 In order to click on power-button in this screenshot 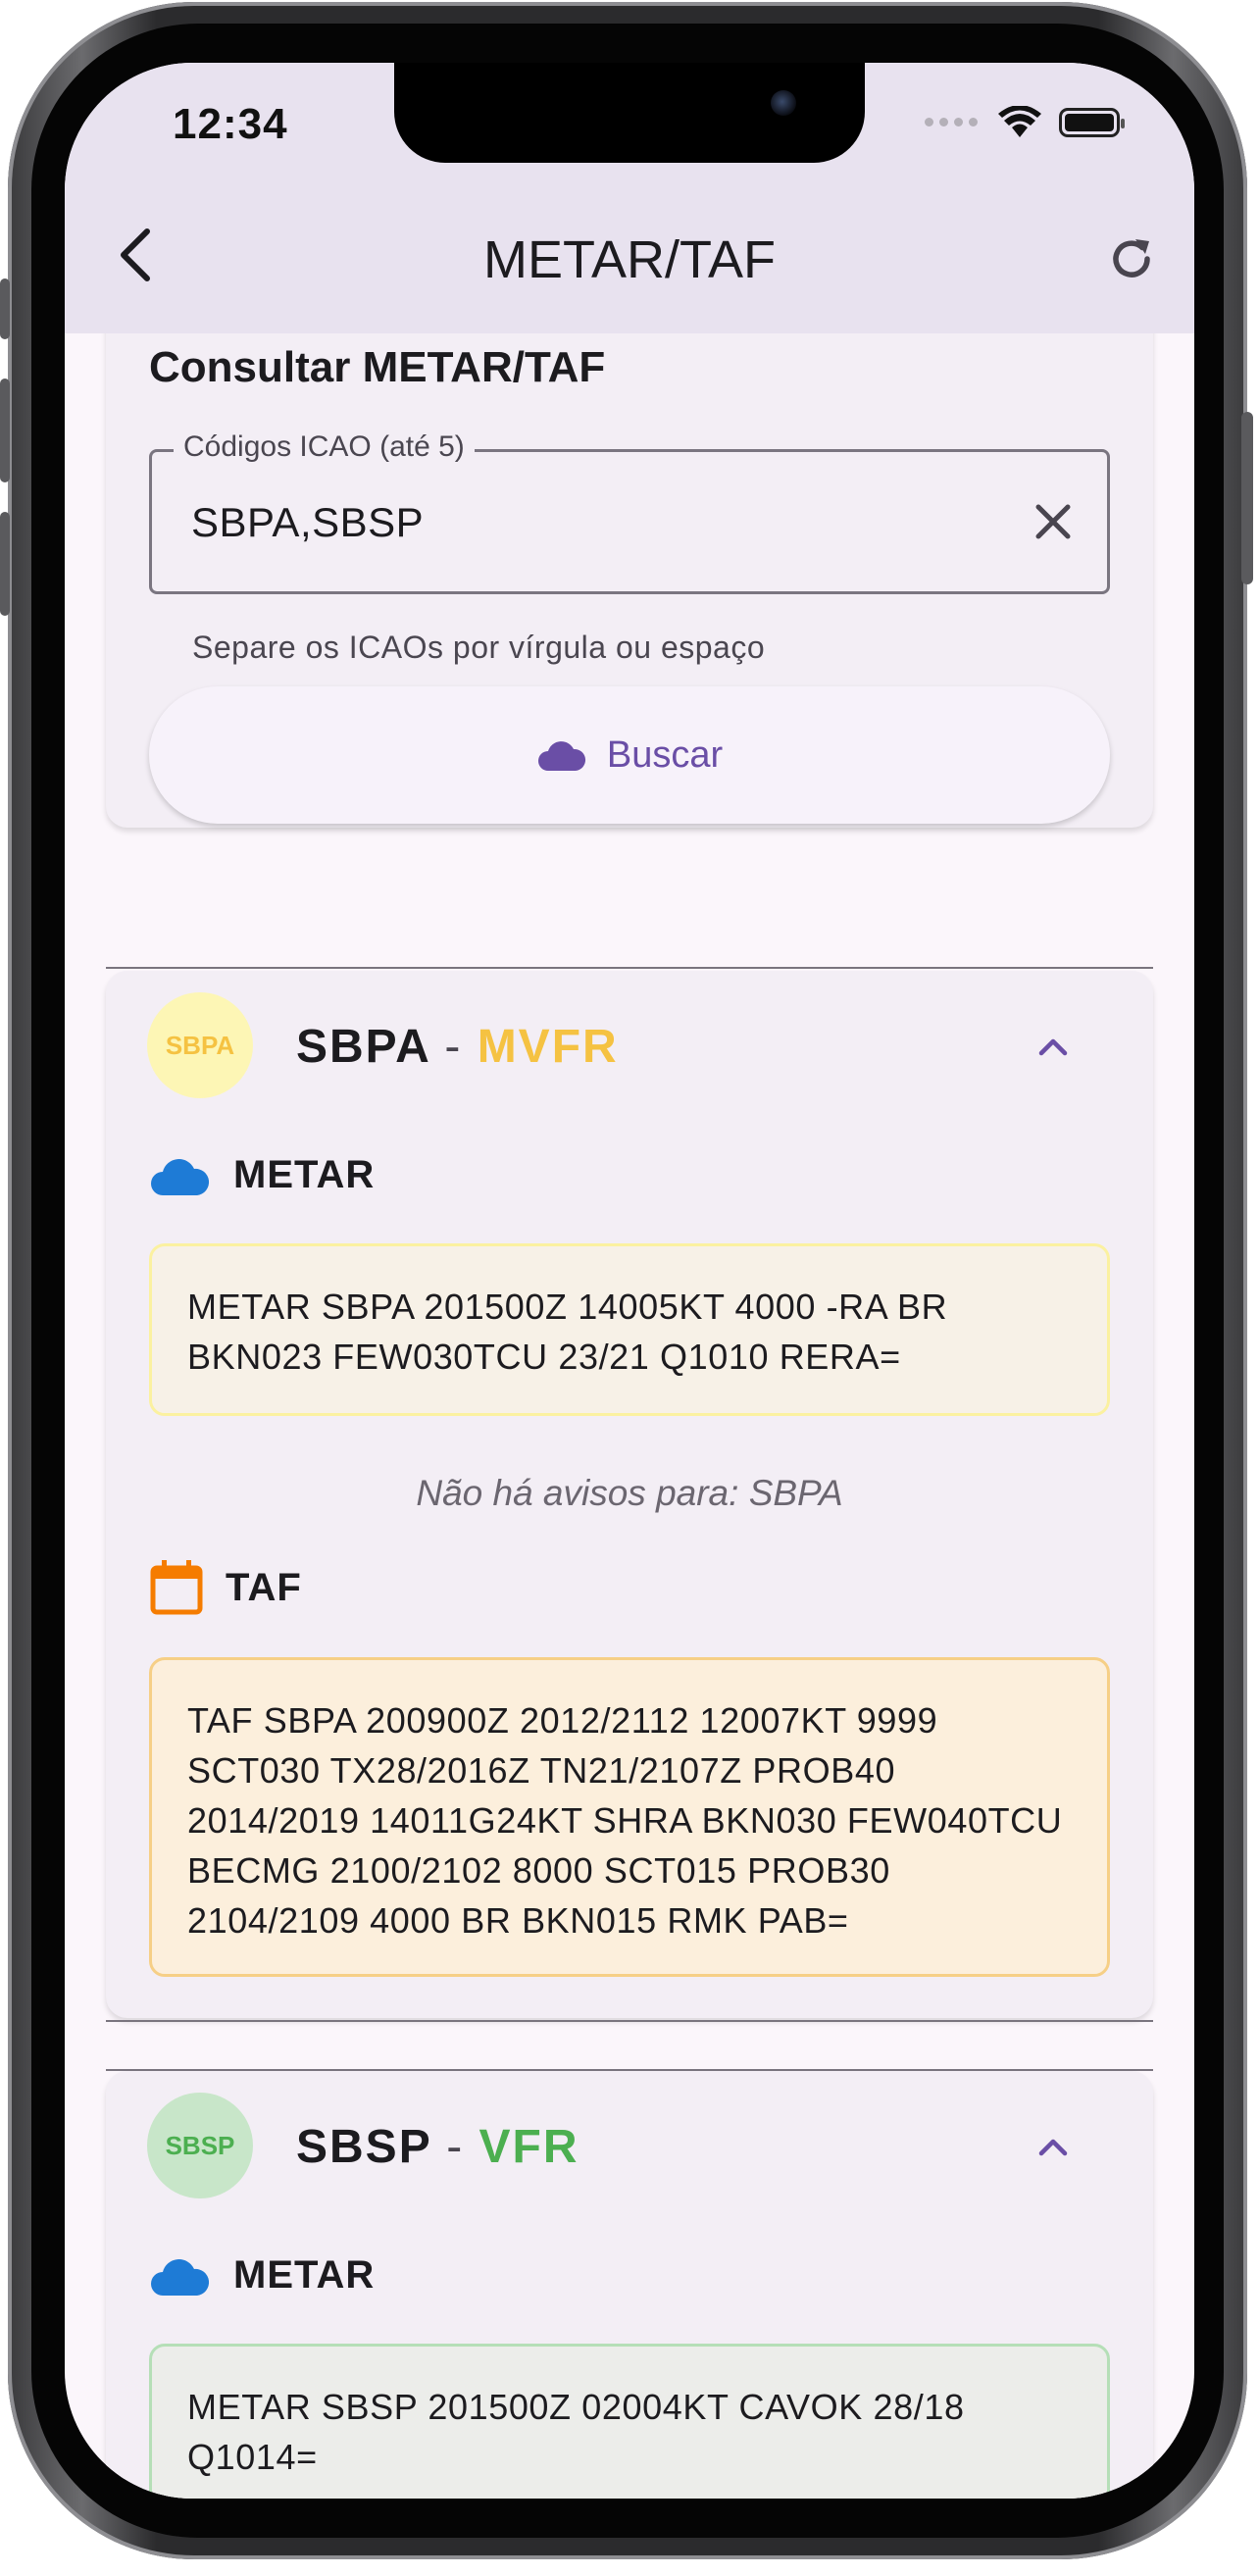, I will do `click(1247, 498)`.